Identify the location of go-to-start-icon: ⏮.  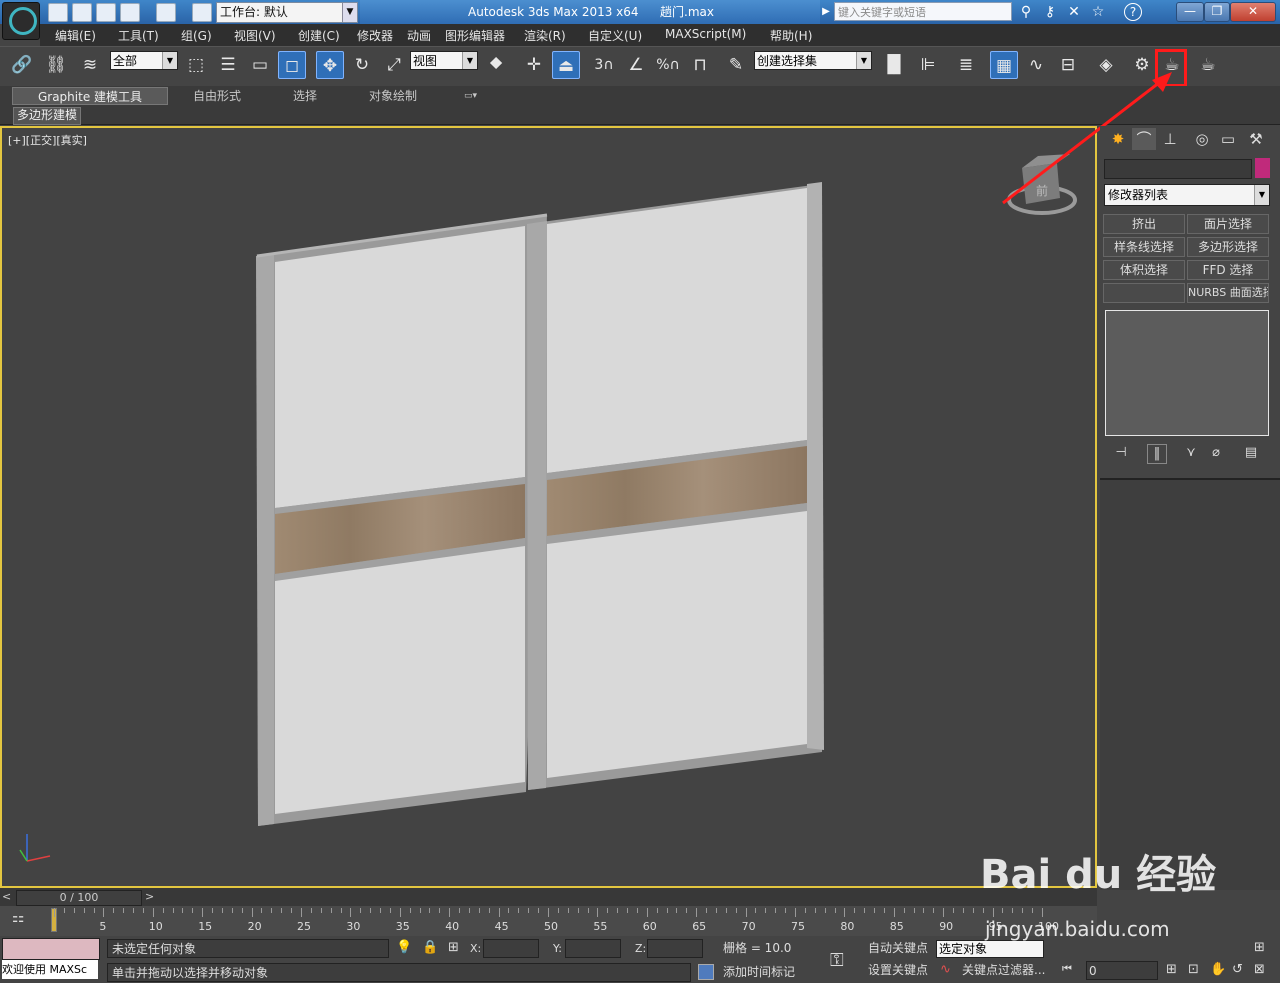
(1067, 969).